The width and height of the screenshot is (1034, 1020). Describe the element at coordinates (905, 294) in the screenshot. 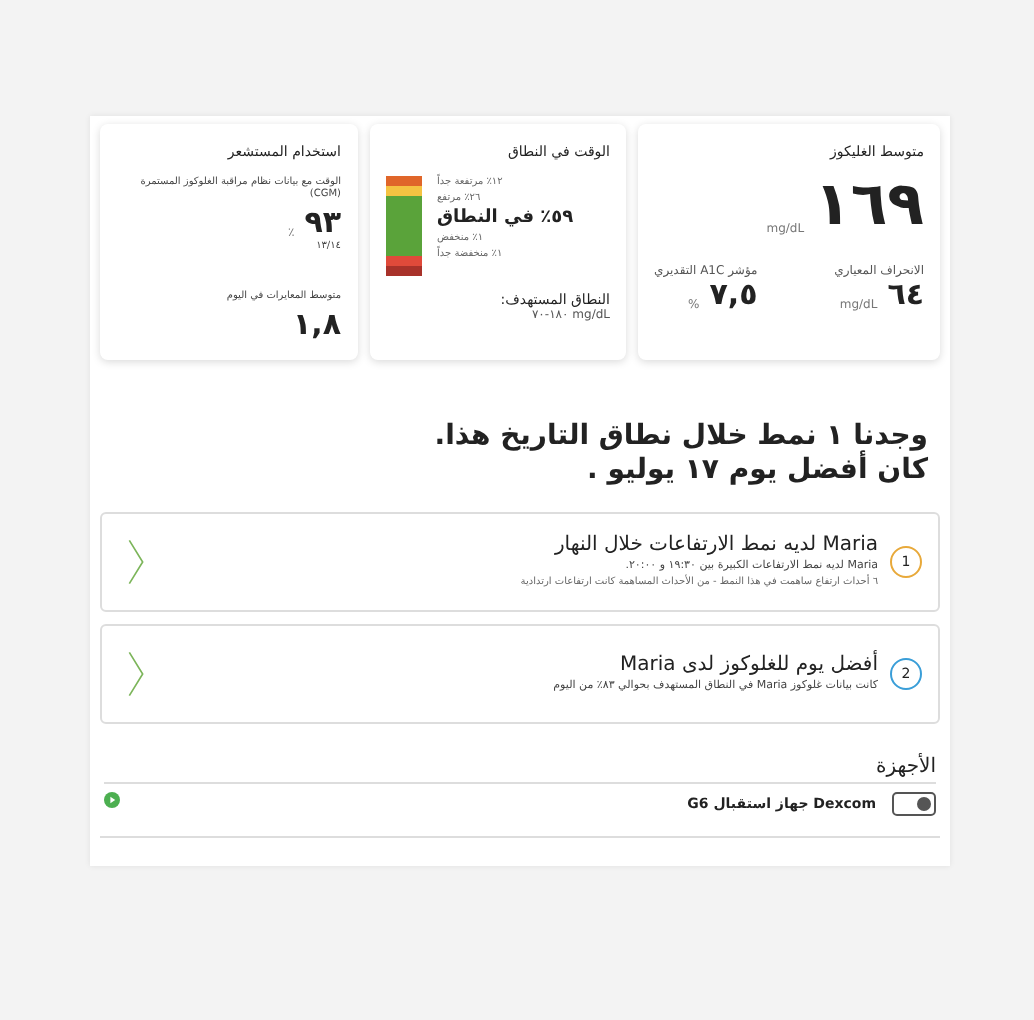

I see `stat-value: ٦٤` at that location.